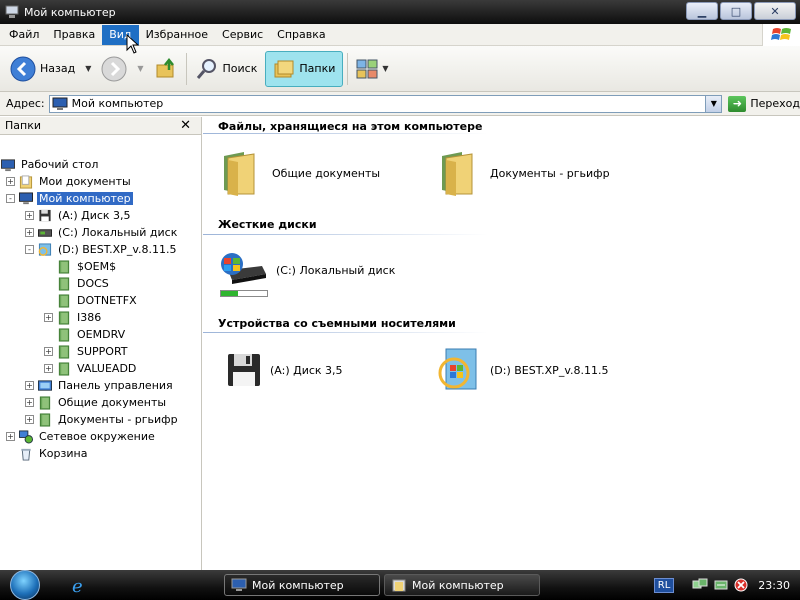 This screenshot has height=600, width=800. I want to click on item-cd-drive-d: (D:) BEST.XP_v.8.11.5, so click(523, 370).